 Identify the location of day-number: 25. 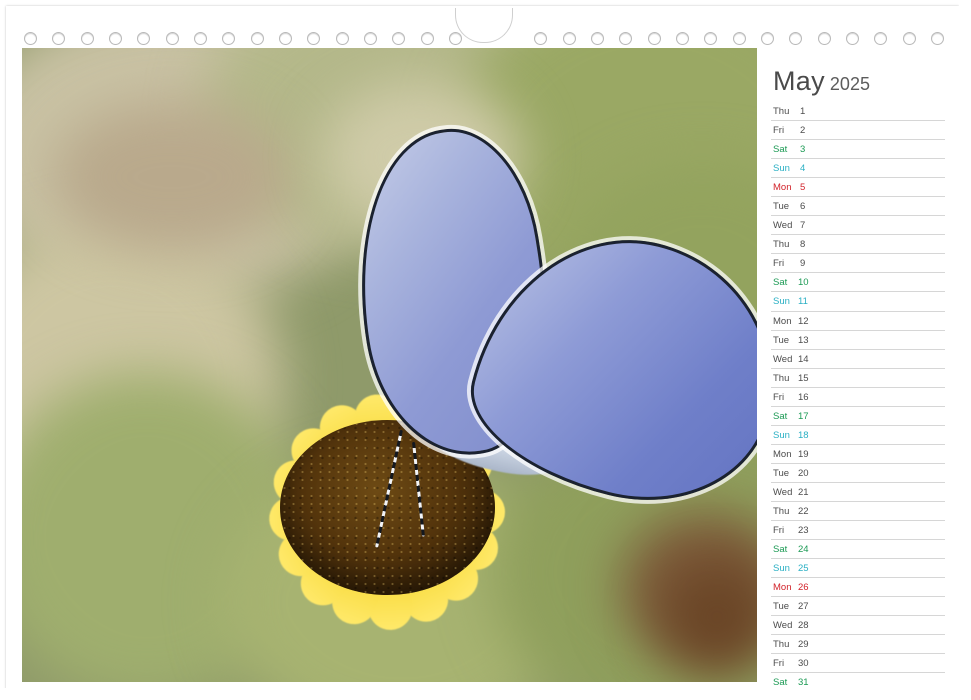
(803, 569).